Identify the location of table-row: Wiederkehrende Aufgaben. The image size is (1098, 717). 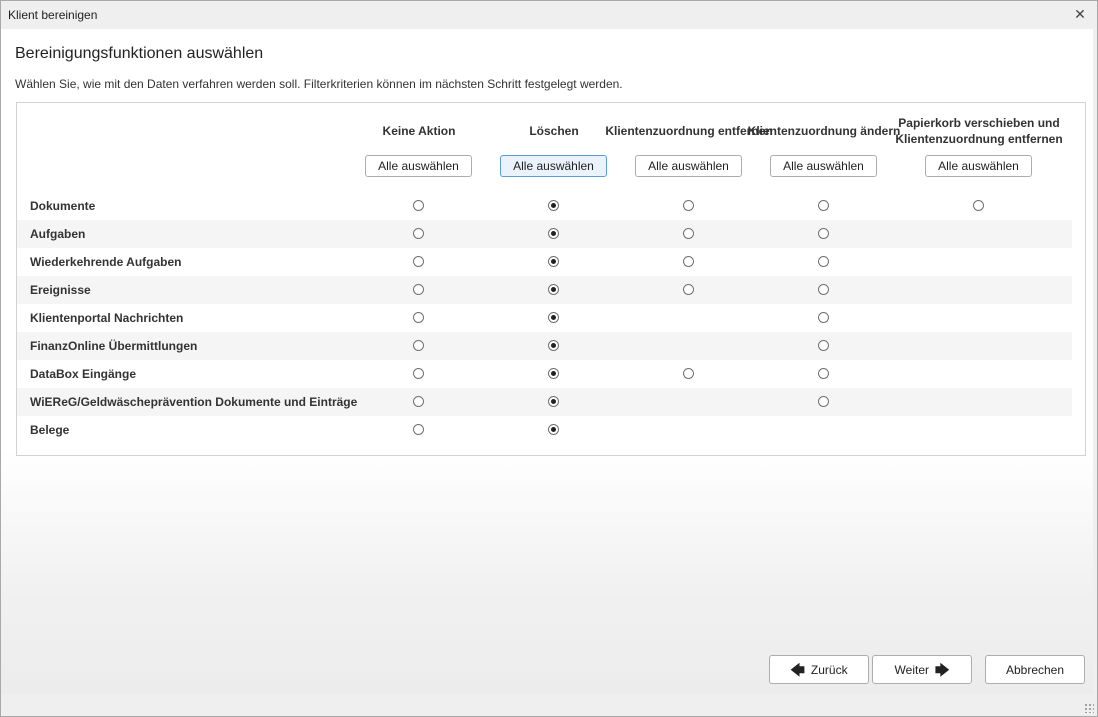
(544, 262).